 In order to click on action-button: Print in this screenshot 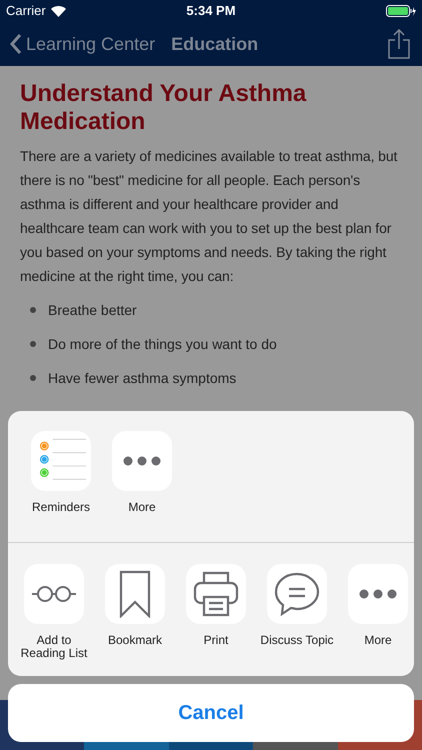, I will do `click(216, 605)`.